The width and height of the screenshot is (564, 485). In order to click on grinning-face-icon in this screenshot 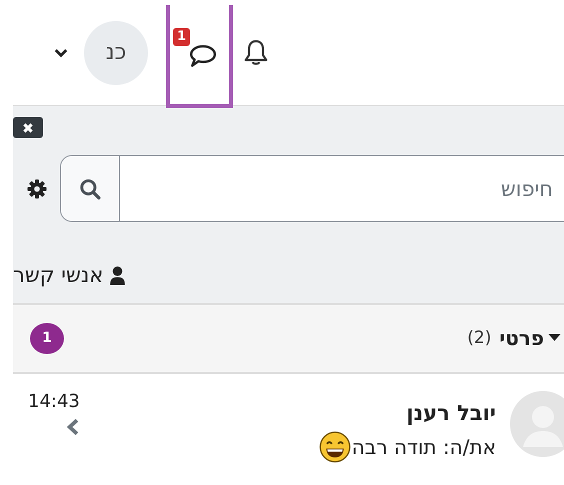, I will do `click(334, 446)`.